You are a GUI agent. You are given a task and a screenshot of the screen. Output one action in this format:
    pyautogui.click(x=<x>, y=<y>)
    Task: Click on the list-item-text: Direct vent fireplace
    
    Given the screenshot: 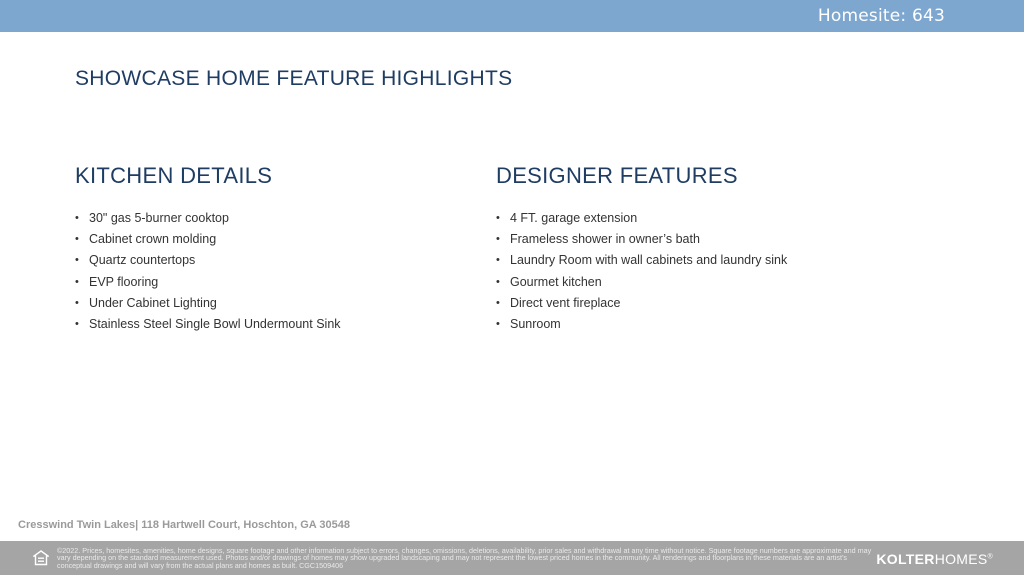 What is the action you would take?
    pyautogui.click(x=565, y=302)
    